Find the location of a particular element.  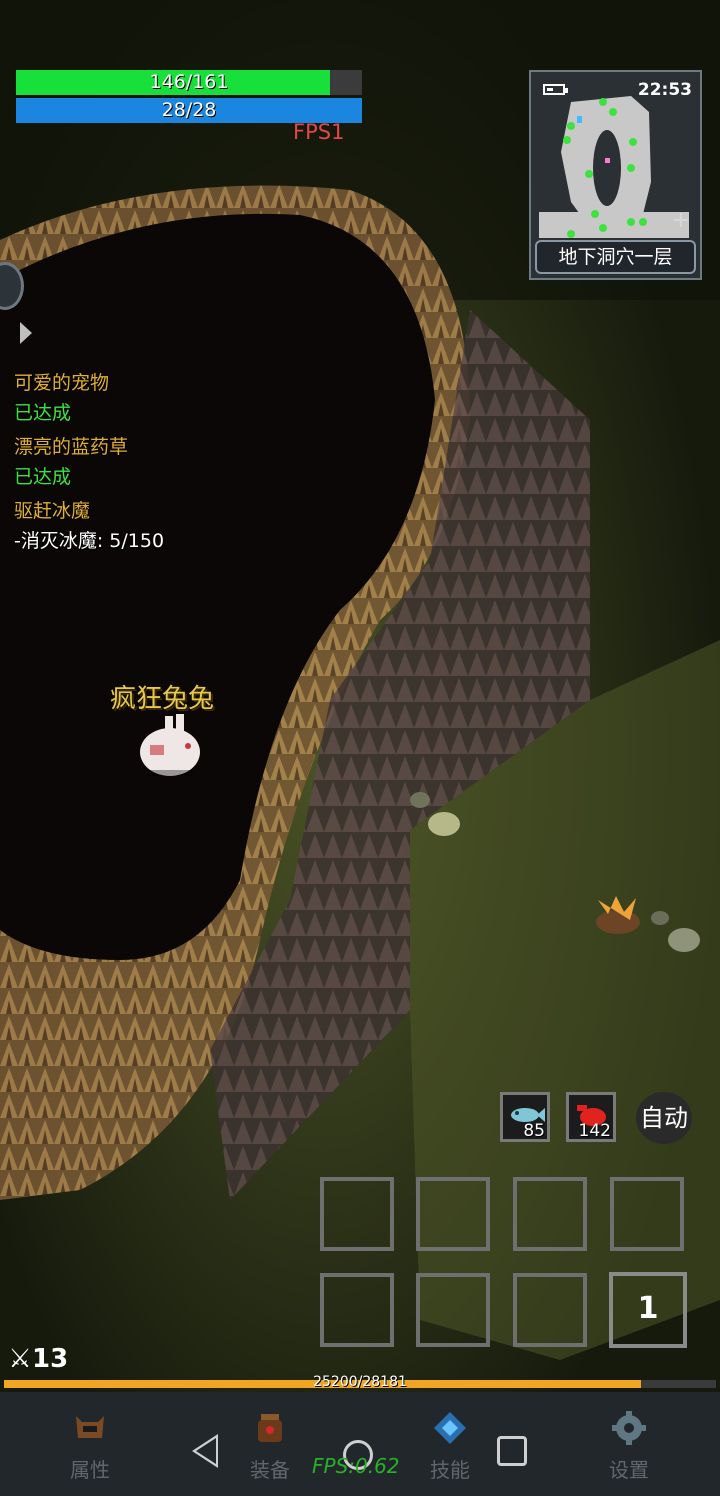

expand-arrow-icon is located at coordinates (26, 333).